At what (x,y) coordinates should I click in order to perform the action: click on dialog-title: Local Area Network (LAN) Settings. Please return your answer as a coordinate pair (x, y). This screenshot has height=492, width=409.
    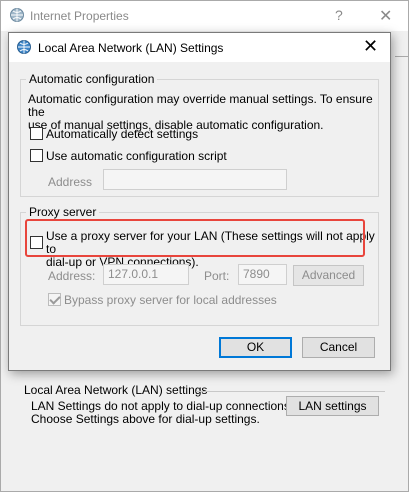
    Looking at the image, I should click on (131, 48).